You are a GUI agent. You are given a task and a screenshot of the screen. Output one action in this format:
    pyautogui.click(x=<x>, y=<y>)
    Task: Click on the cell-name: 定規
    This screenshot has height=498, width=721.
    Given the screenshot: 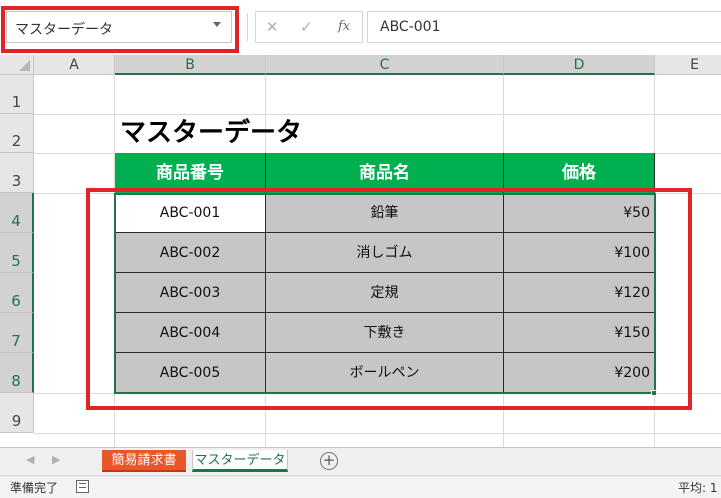 What is the action you would take?
    pyautogui.click(x=385, y=293)
    